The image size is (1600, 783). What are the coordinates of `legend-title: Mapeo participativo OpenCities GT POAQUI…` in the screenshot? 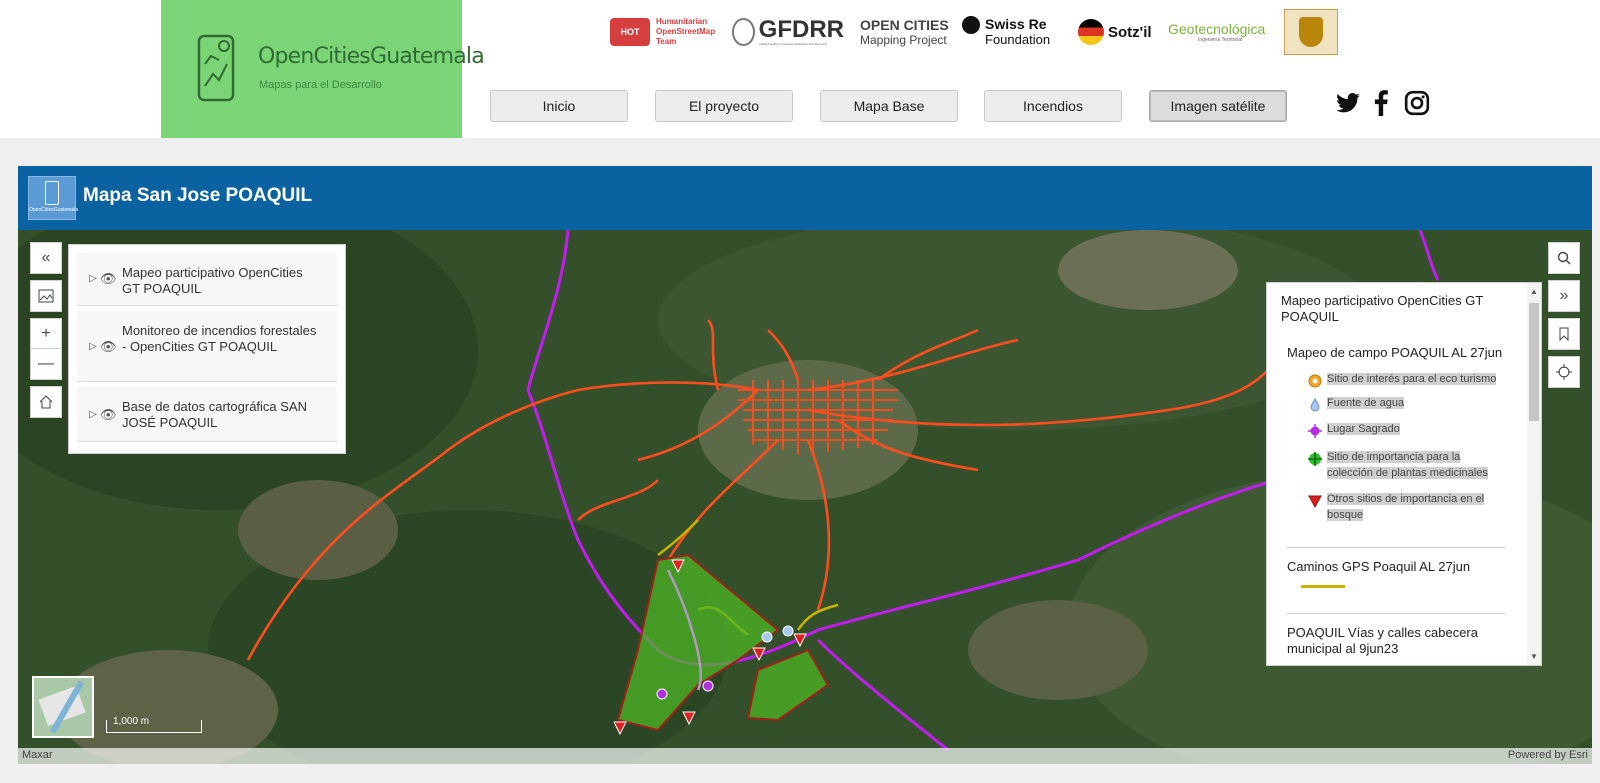 It's located at (1382, 308).